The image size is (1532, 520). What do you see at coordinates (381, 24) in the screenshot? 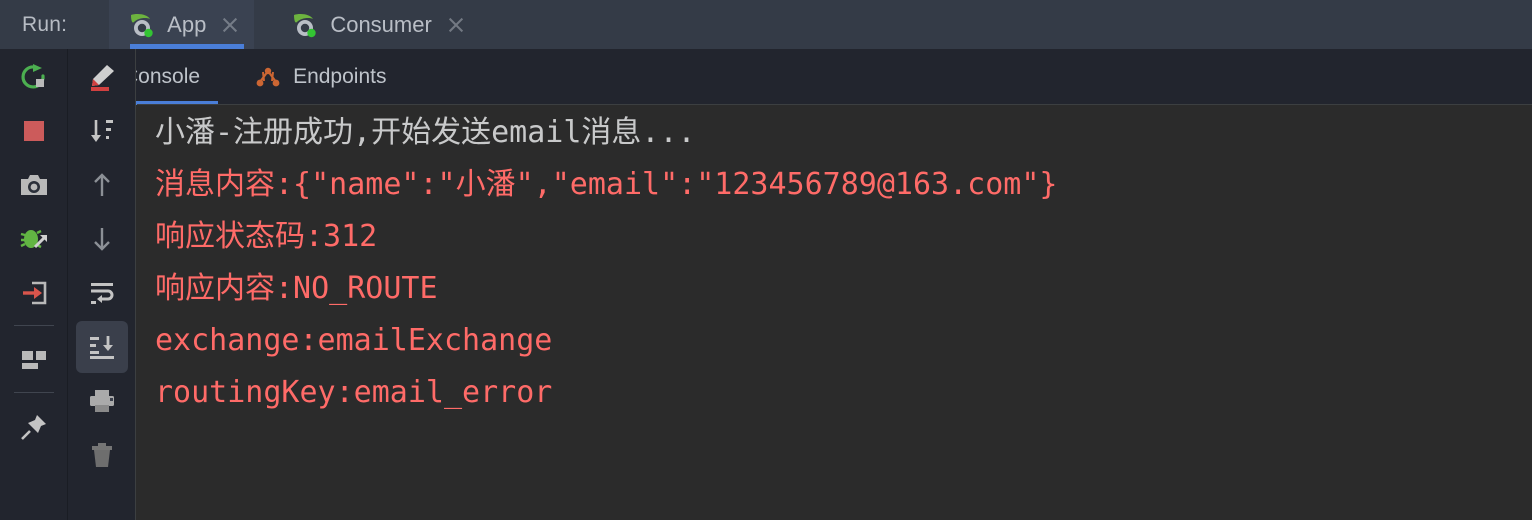
I see `run-tab-consumer-label: Consumer` at bounding box center [381, 24].